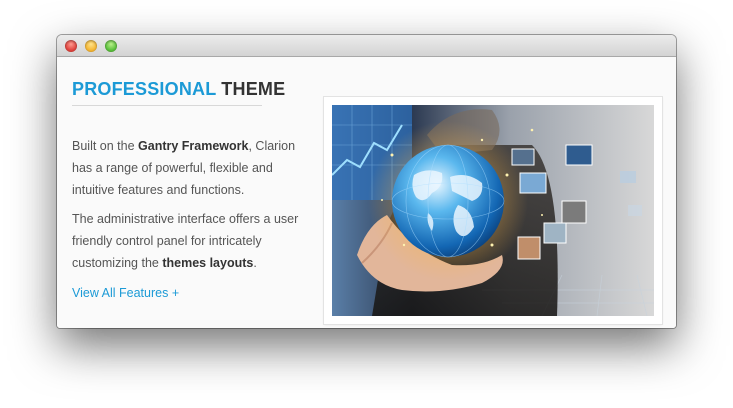  What do you see at coordinates (111, 46) in the screenshot?
I see `maximize-button` at bounding box center [111, 46].